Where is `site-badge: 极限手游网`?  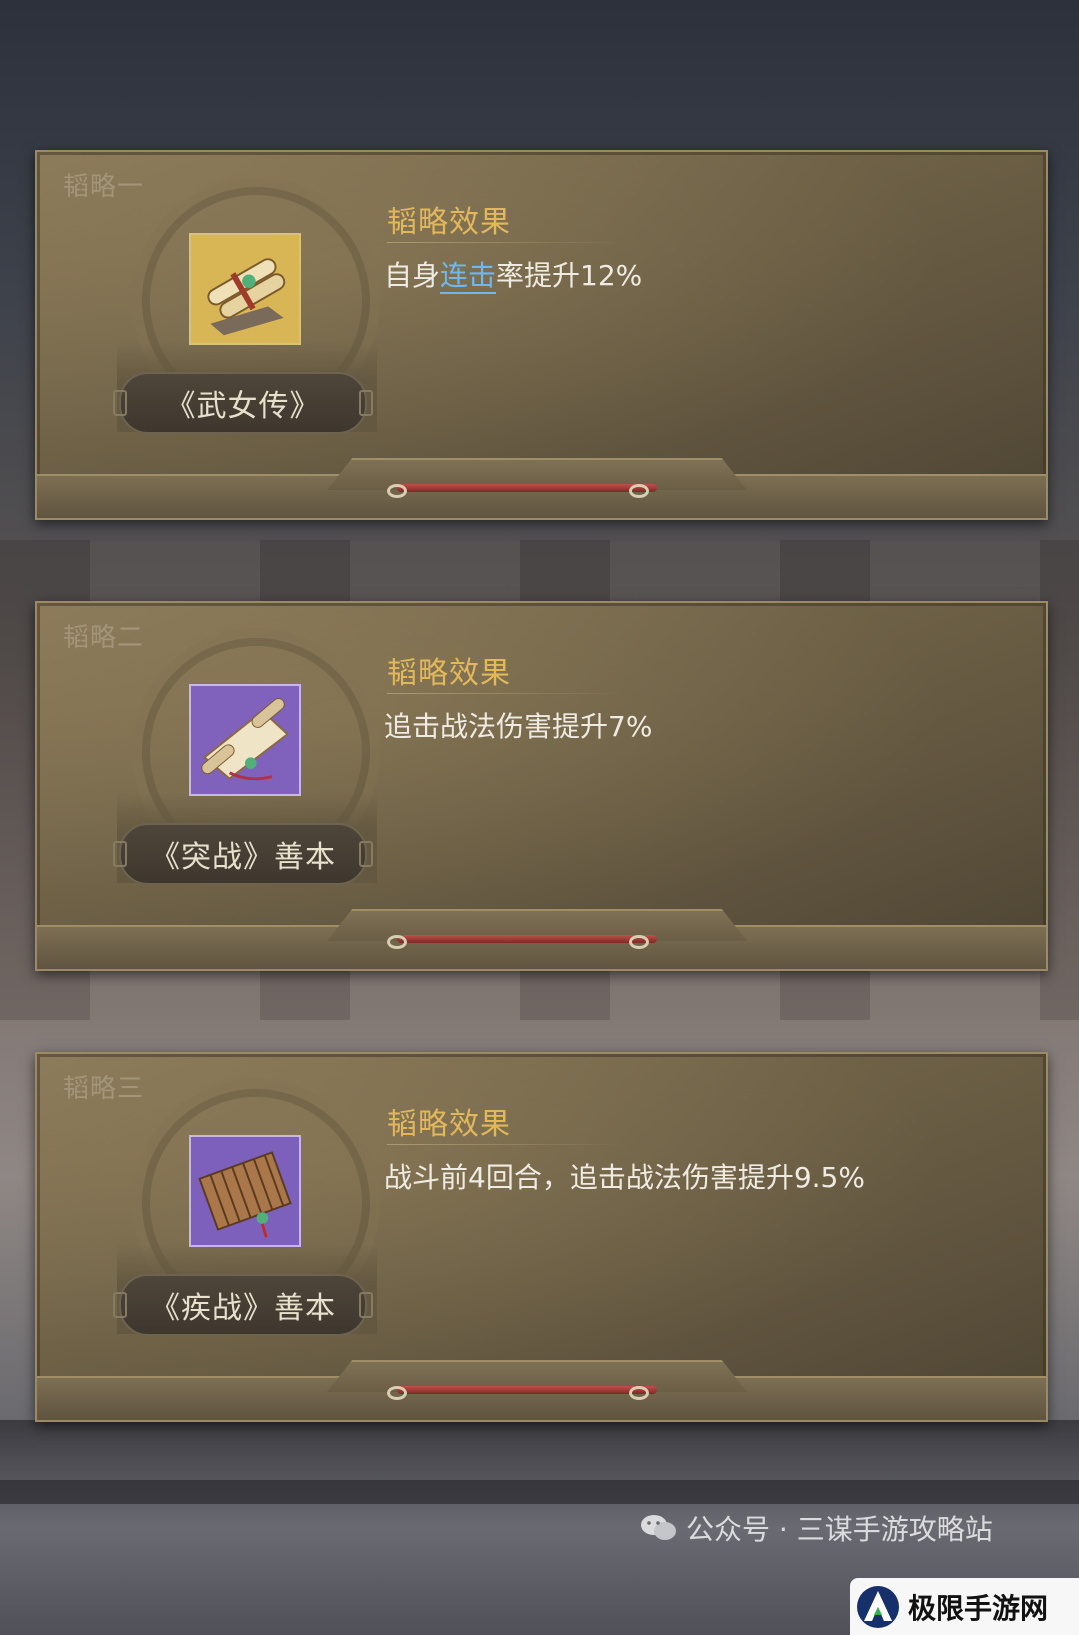
site-badge: 极限手游网 is located at coordinates (964, 1606).